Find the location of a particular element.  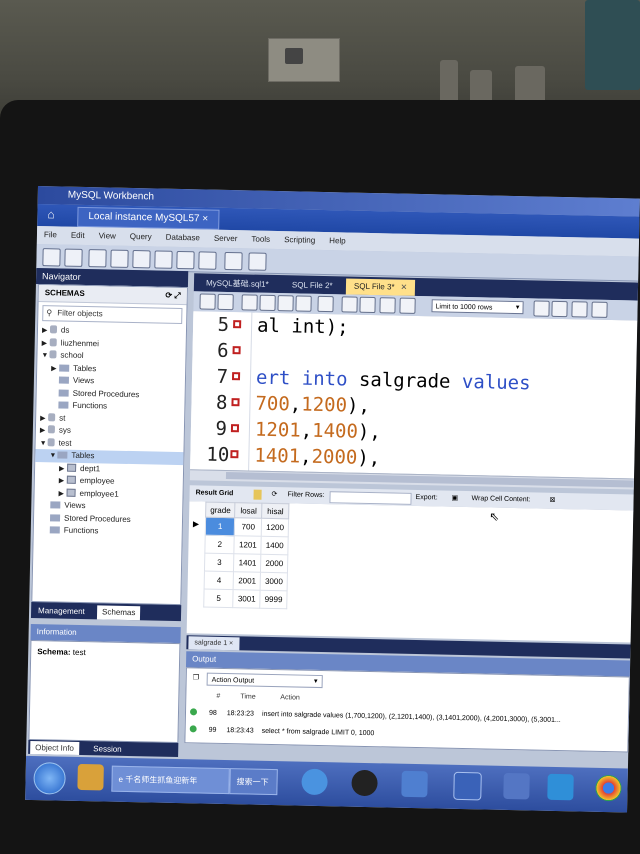

invisible-chars-icon is located at coordinates (579, 309).